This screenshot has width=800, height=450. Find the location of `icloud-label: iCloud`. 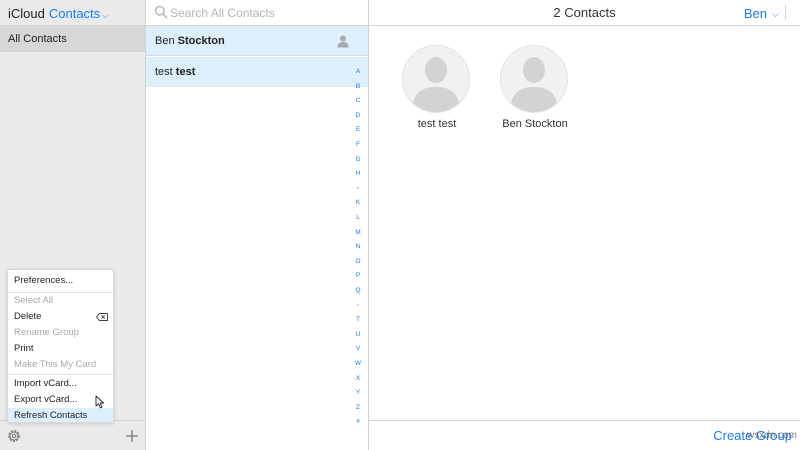

icloud-label: iCloud is located at coordinates (26, 13).